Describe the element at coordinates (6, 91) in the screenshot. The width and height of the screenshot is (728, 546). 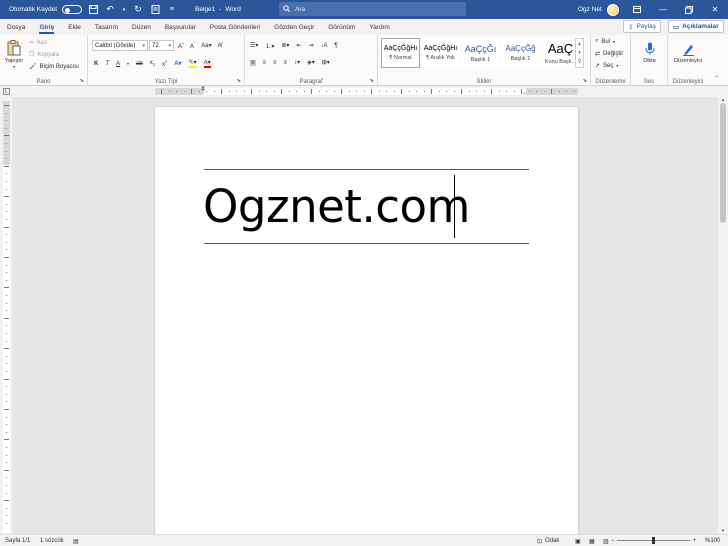
I see `tab-selector: L` at that location.